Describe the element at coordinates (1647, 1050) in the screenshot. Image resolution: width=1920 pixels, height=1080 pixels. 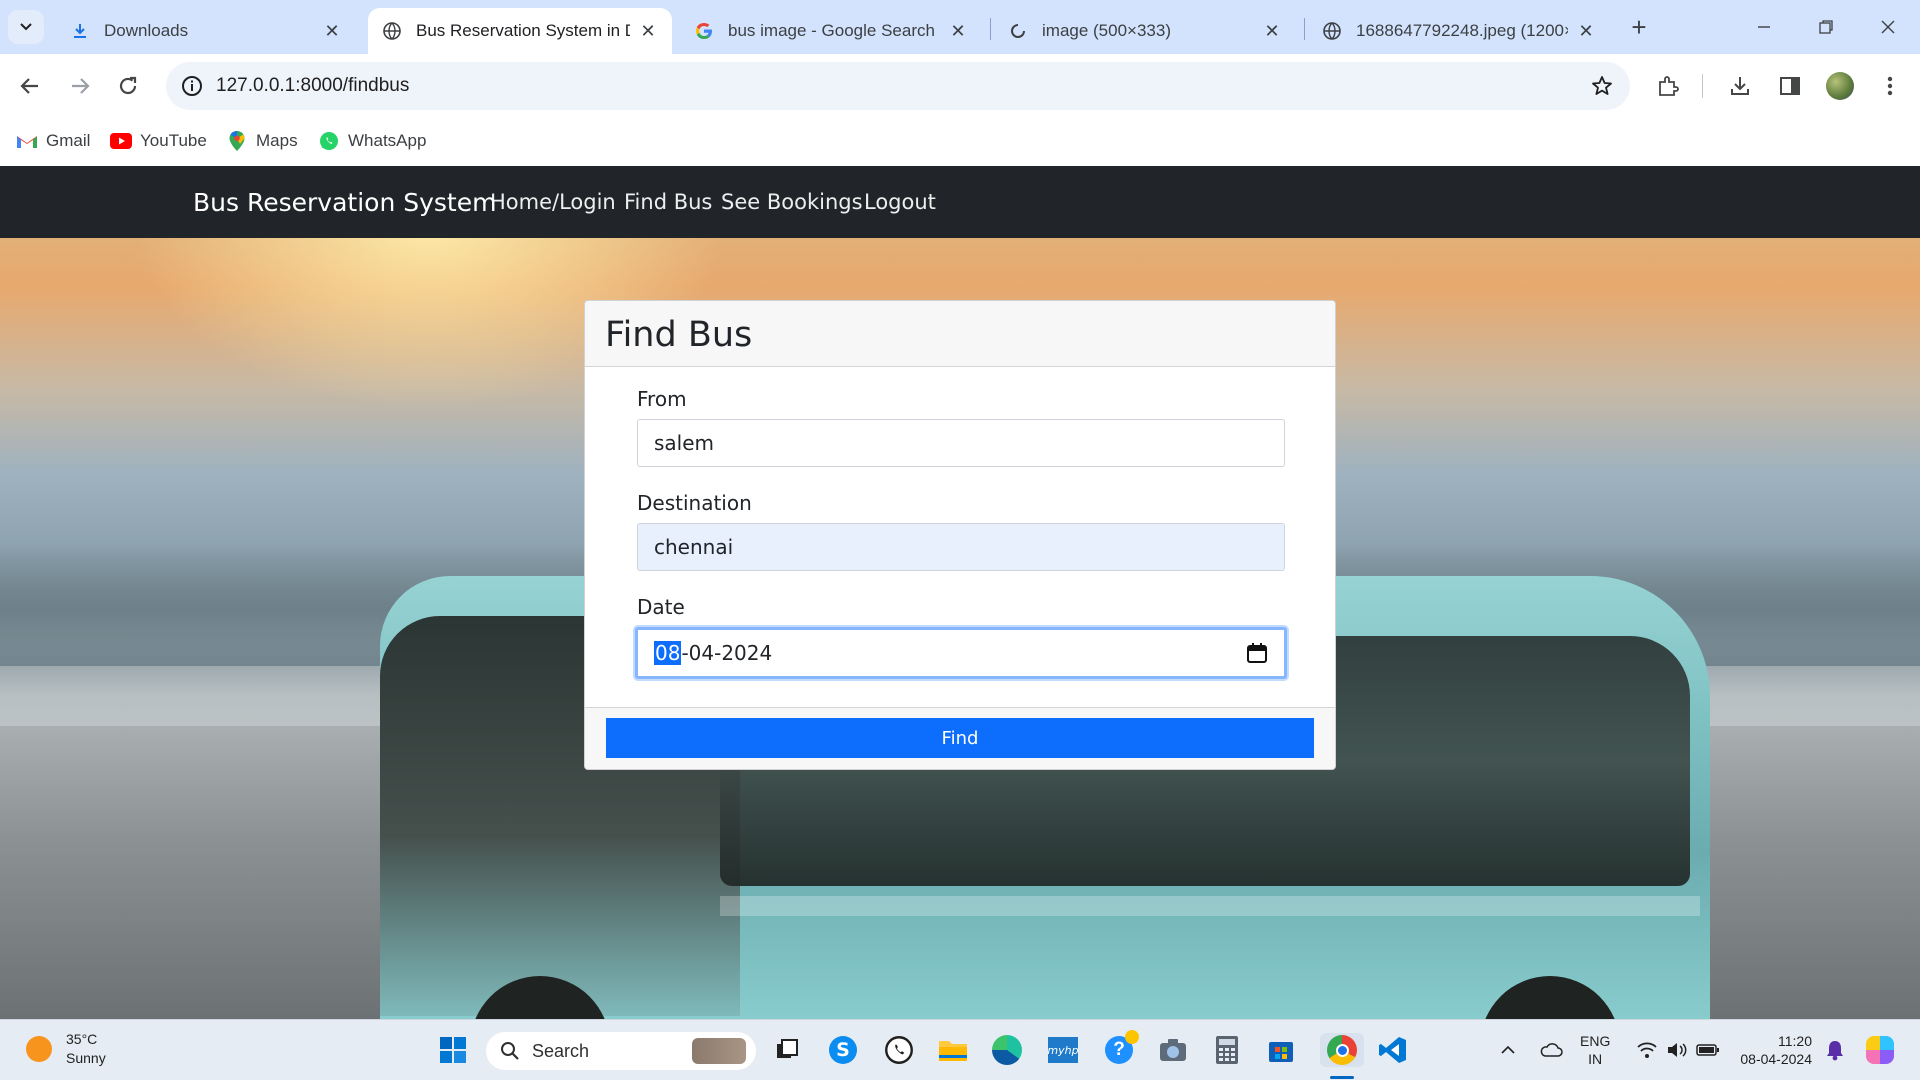
I see `wifi-icon` at that location.